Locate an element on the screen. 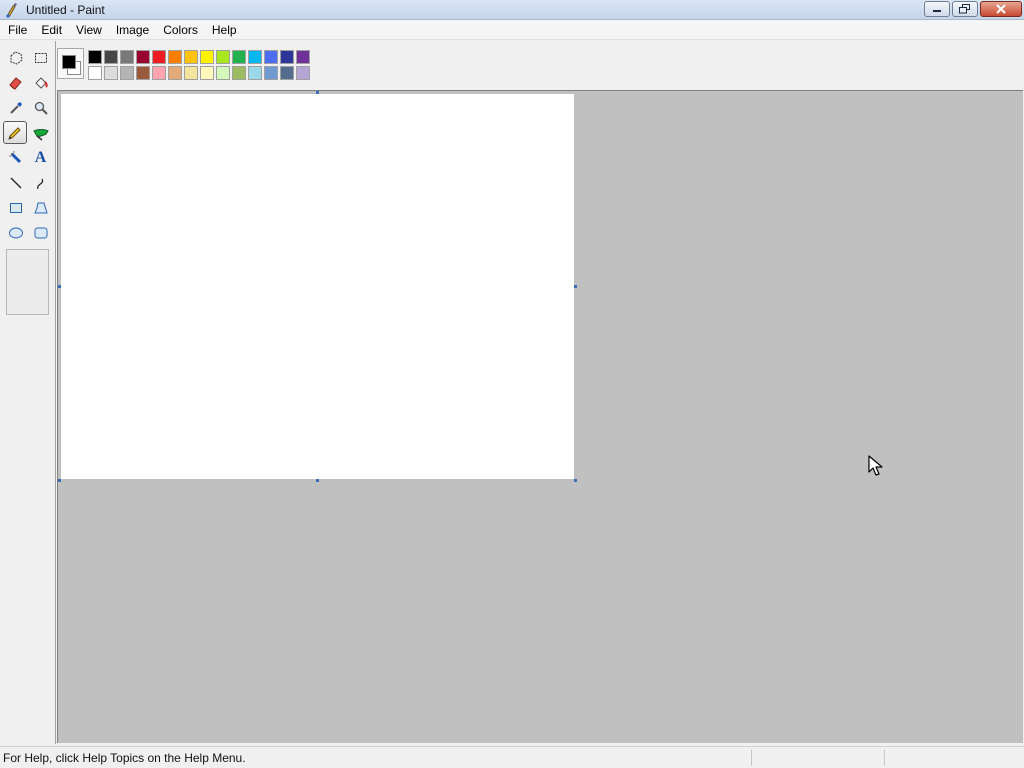 The width and height of the screenshot is (1024, 768). resize-handle-bottom-right is located at coordinates (575, 480).